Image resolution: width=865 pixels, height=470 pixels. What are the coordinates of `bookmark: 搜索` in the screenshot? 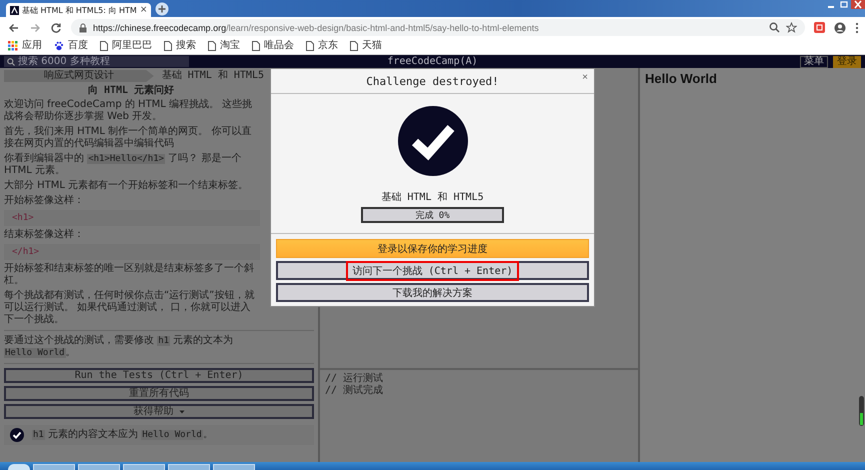 It's located at (180, 46).